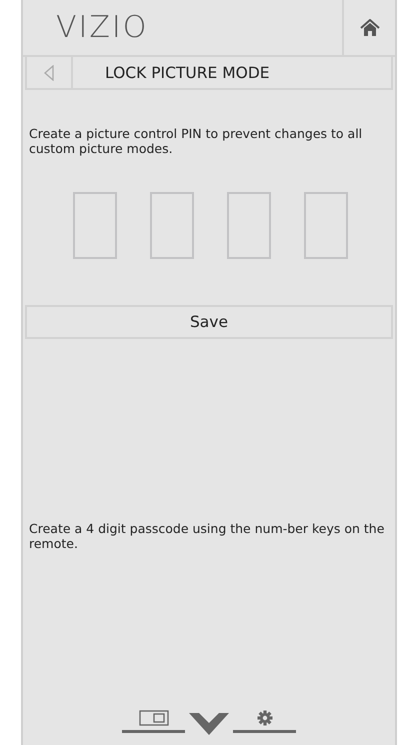  I want to click on picture-in-picture-icon, so click(153, 718).